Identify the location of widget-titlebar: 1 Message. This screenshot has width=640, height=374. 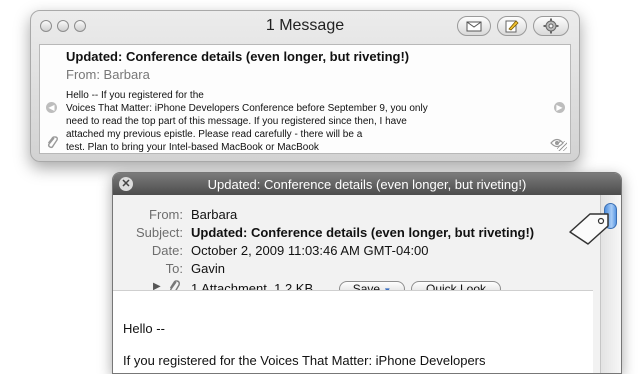
(305, 26).